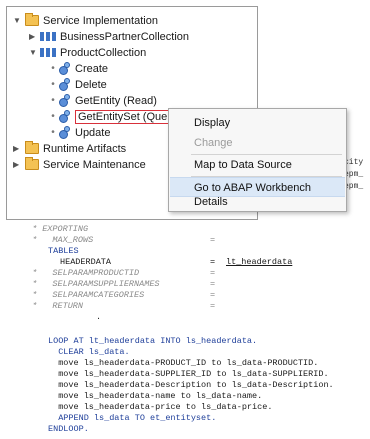 This screenshot has width=370, height=439. I want to click on tree-node-getentity: • GetEntity (Read), so click(103, 101).